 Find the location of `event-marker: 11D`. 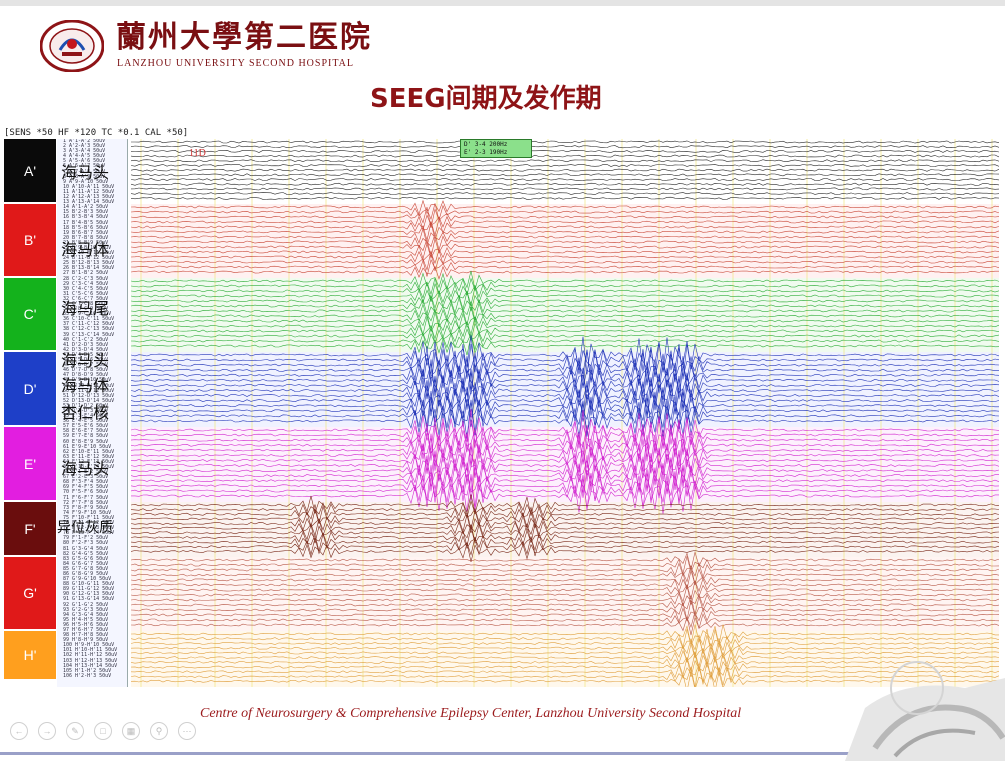

event-marker: 11D is located at coordinates (197, 153).